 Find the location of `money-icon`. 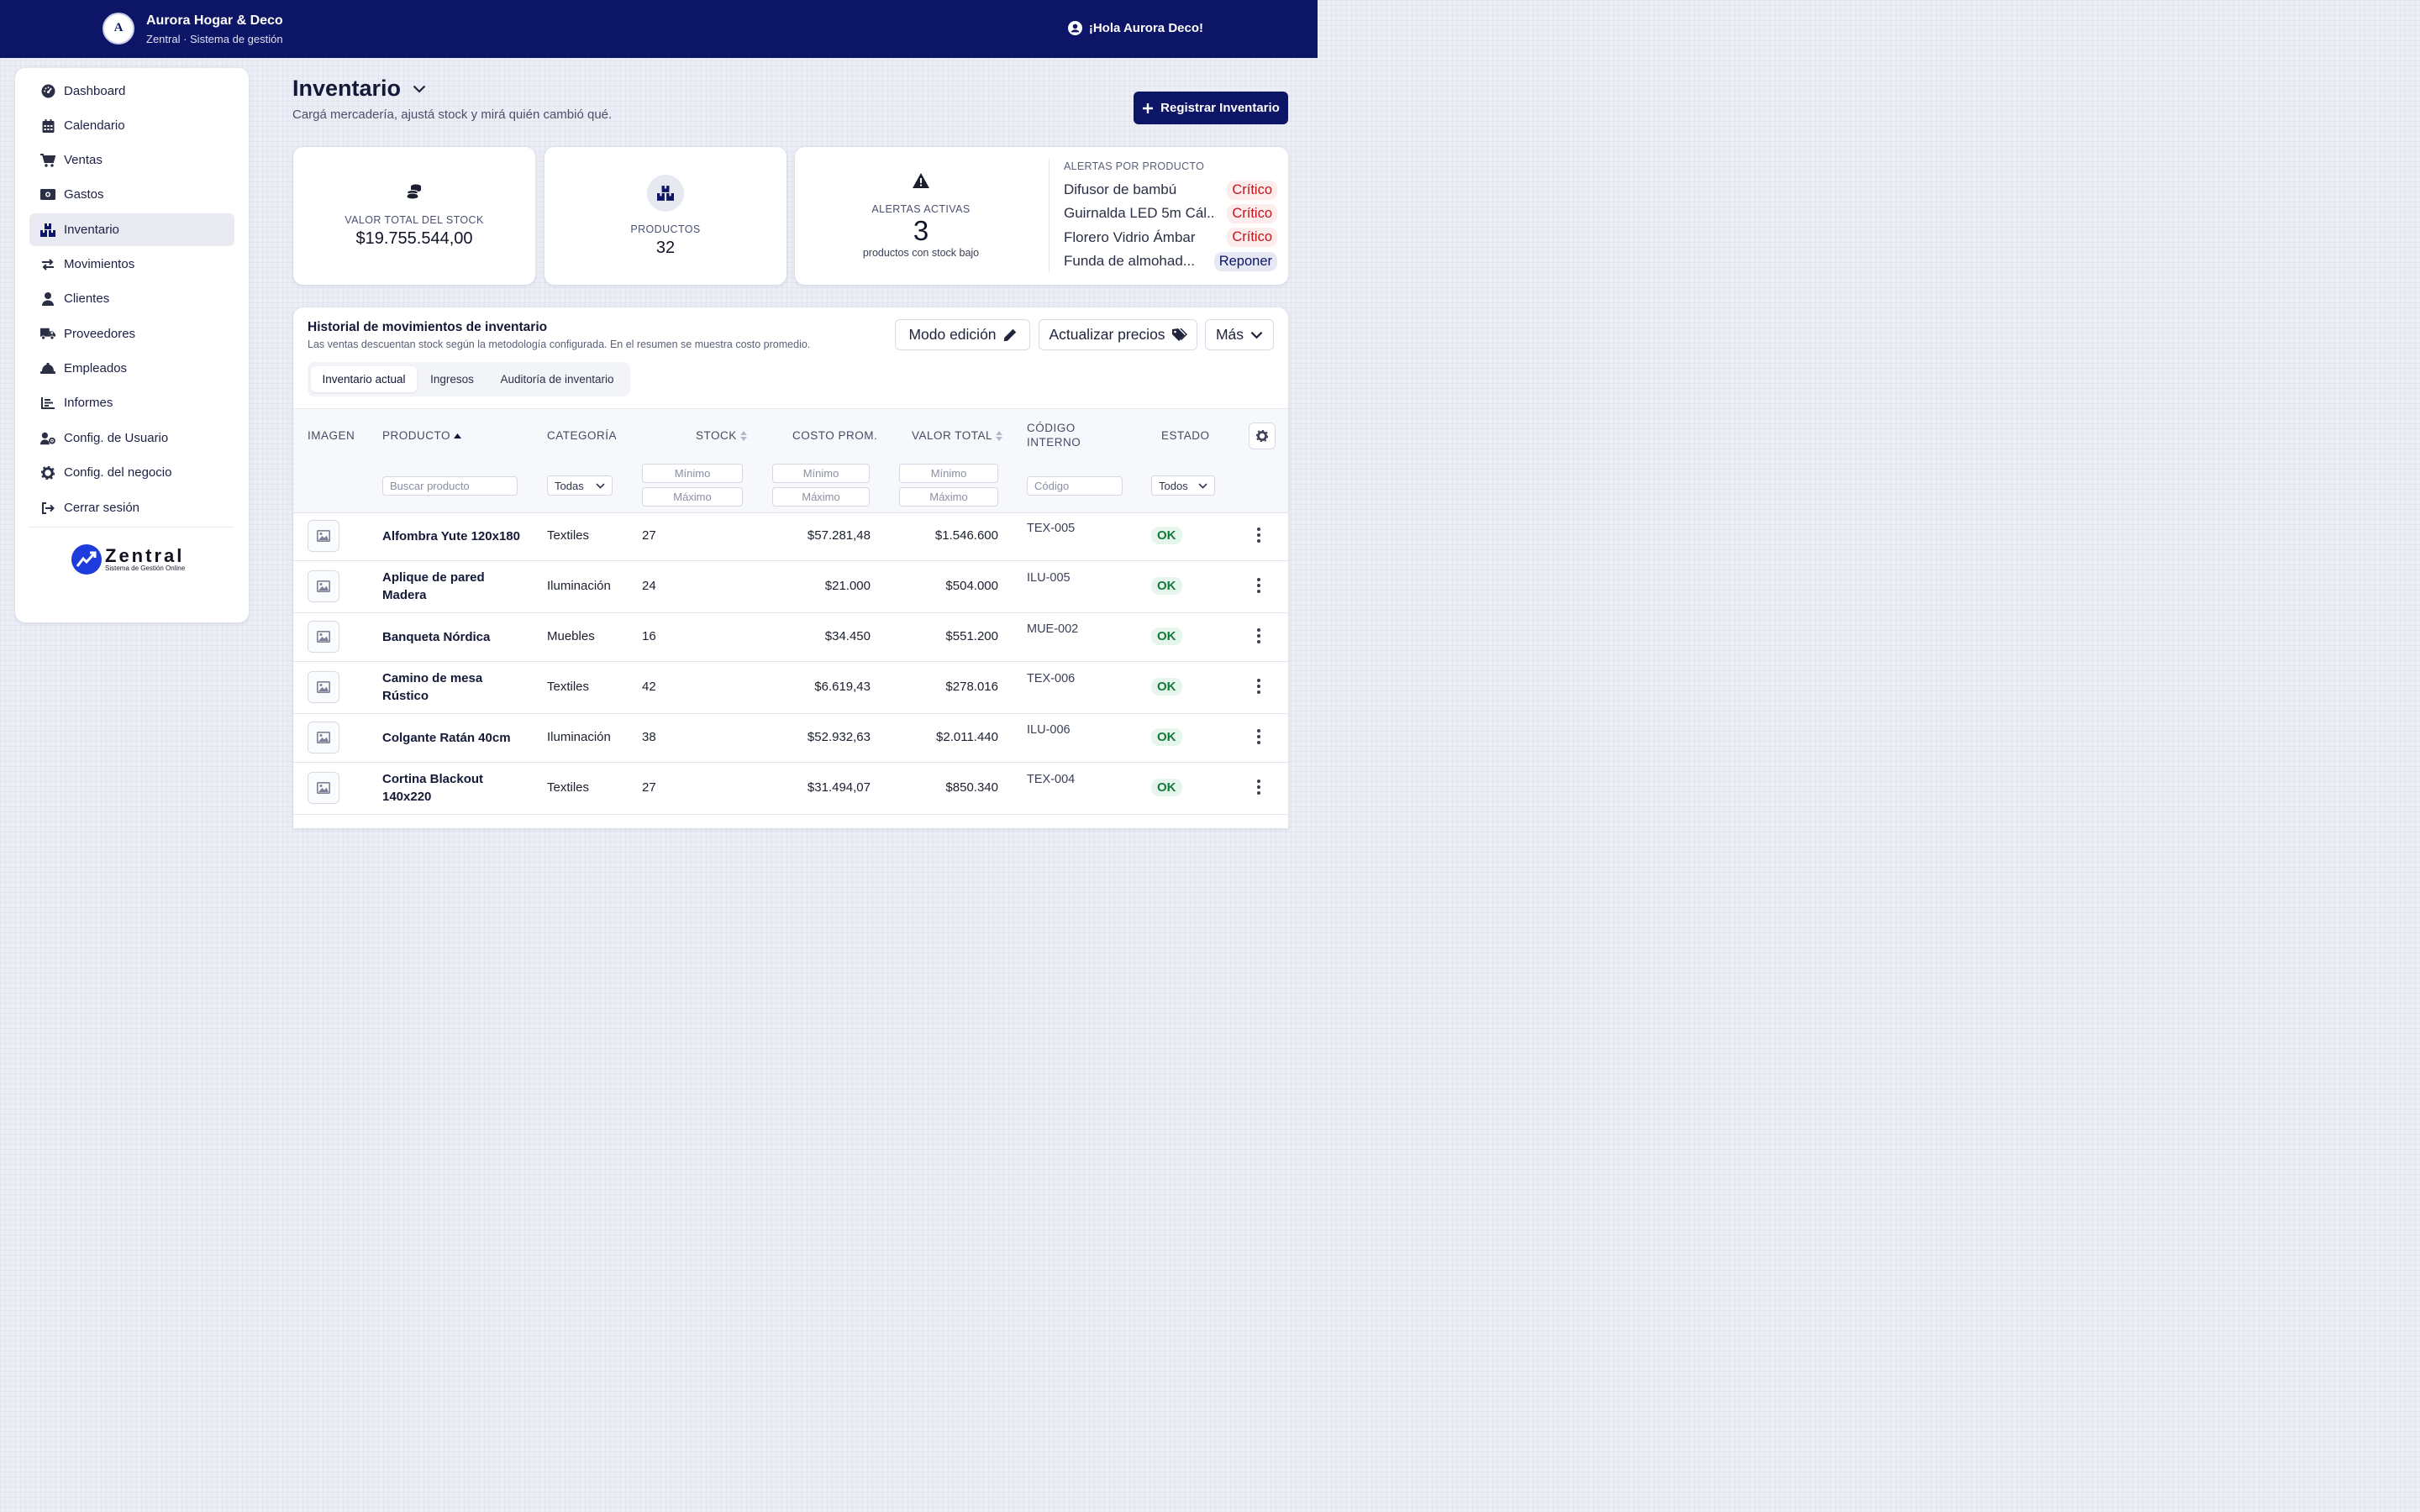

money-icon is located at coordinates (47, 194).